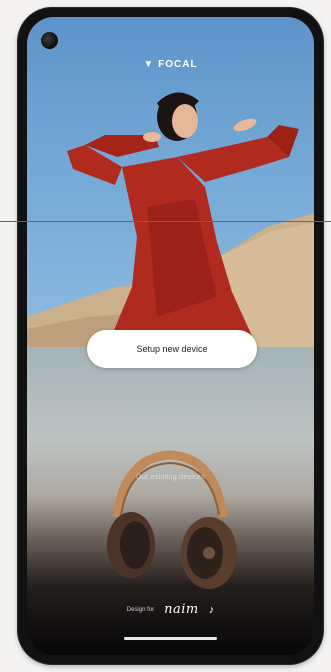 The width and height of the screenshot is (331, 672). Describe the element at coordinates (149, 64) in the screenshot. I see `focal-mark-icon: ▼` at that location.